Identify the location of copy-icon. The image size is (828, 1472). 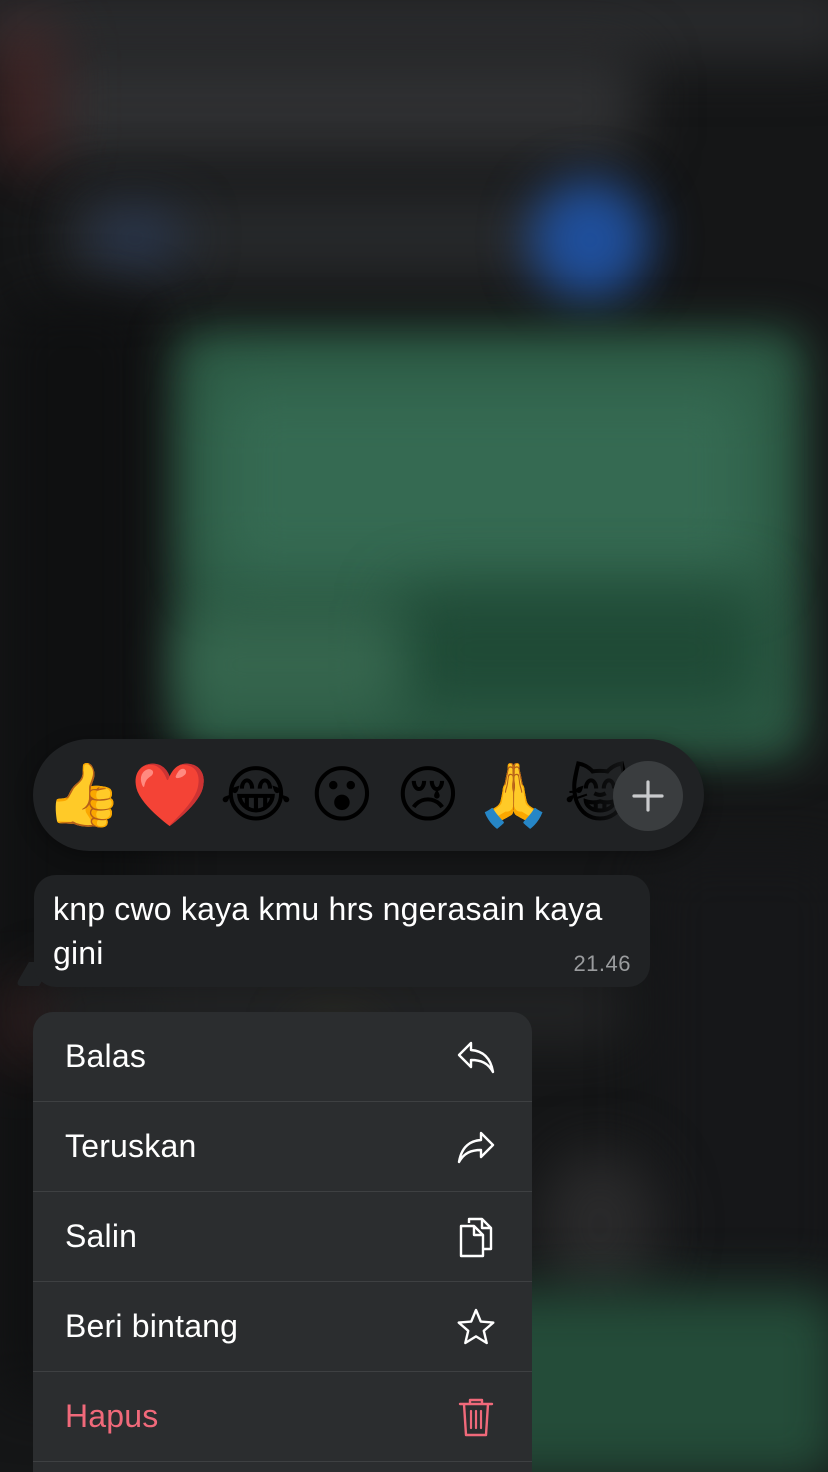
(476, 1237).